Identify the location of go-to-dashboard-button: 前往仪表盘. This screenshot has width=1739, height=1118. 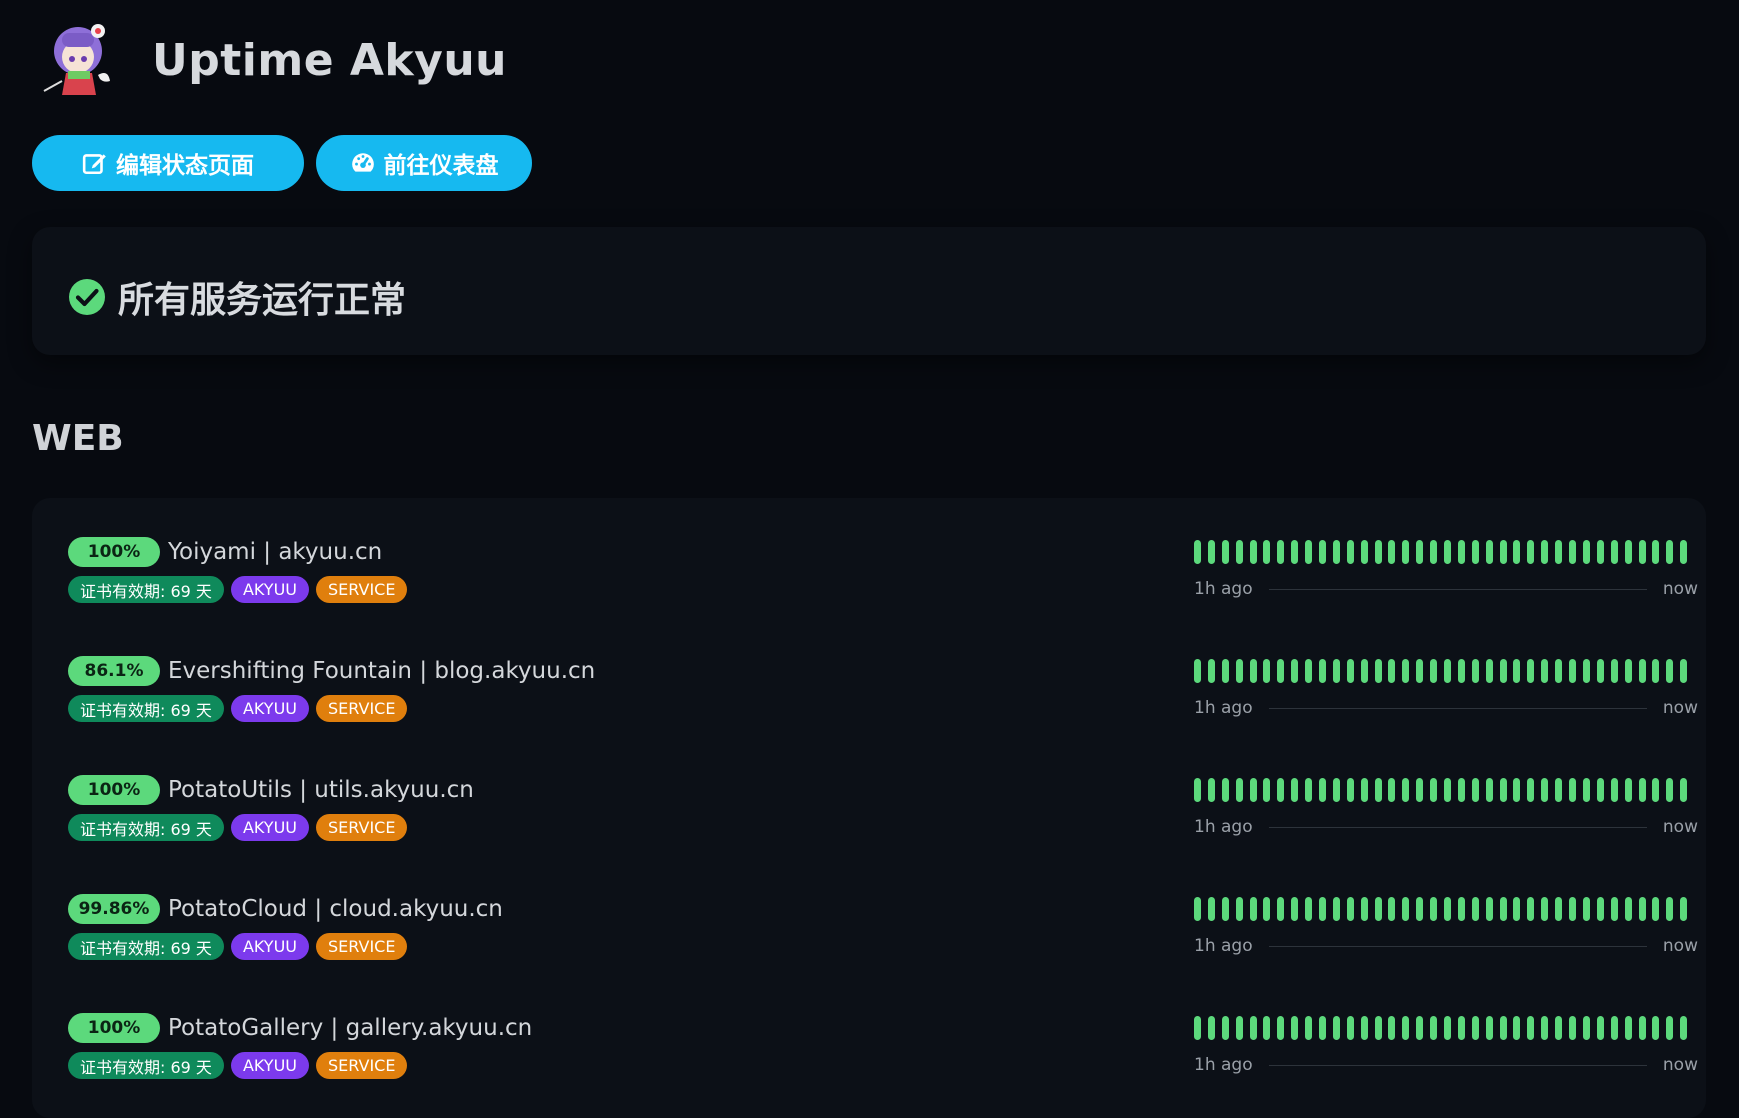
(424, 163).